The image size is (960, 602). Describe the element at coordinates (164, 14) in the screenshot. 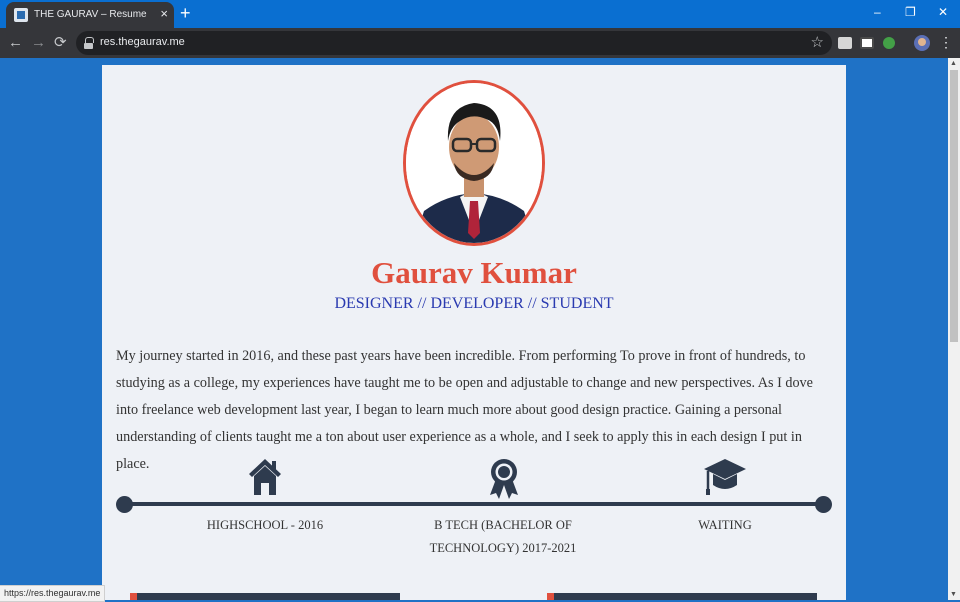

I see `tab-close-icon: ×` at that location.